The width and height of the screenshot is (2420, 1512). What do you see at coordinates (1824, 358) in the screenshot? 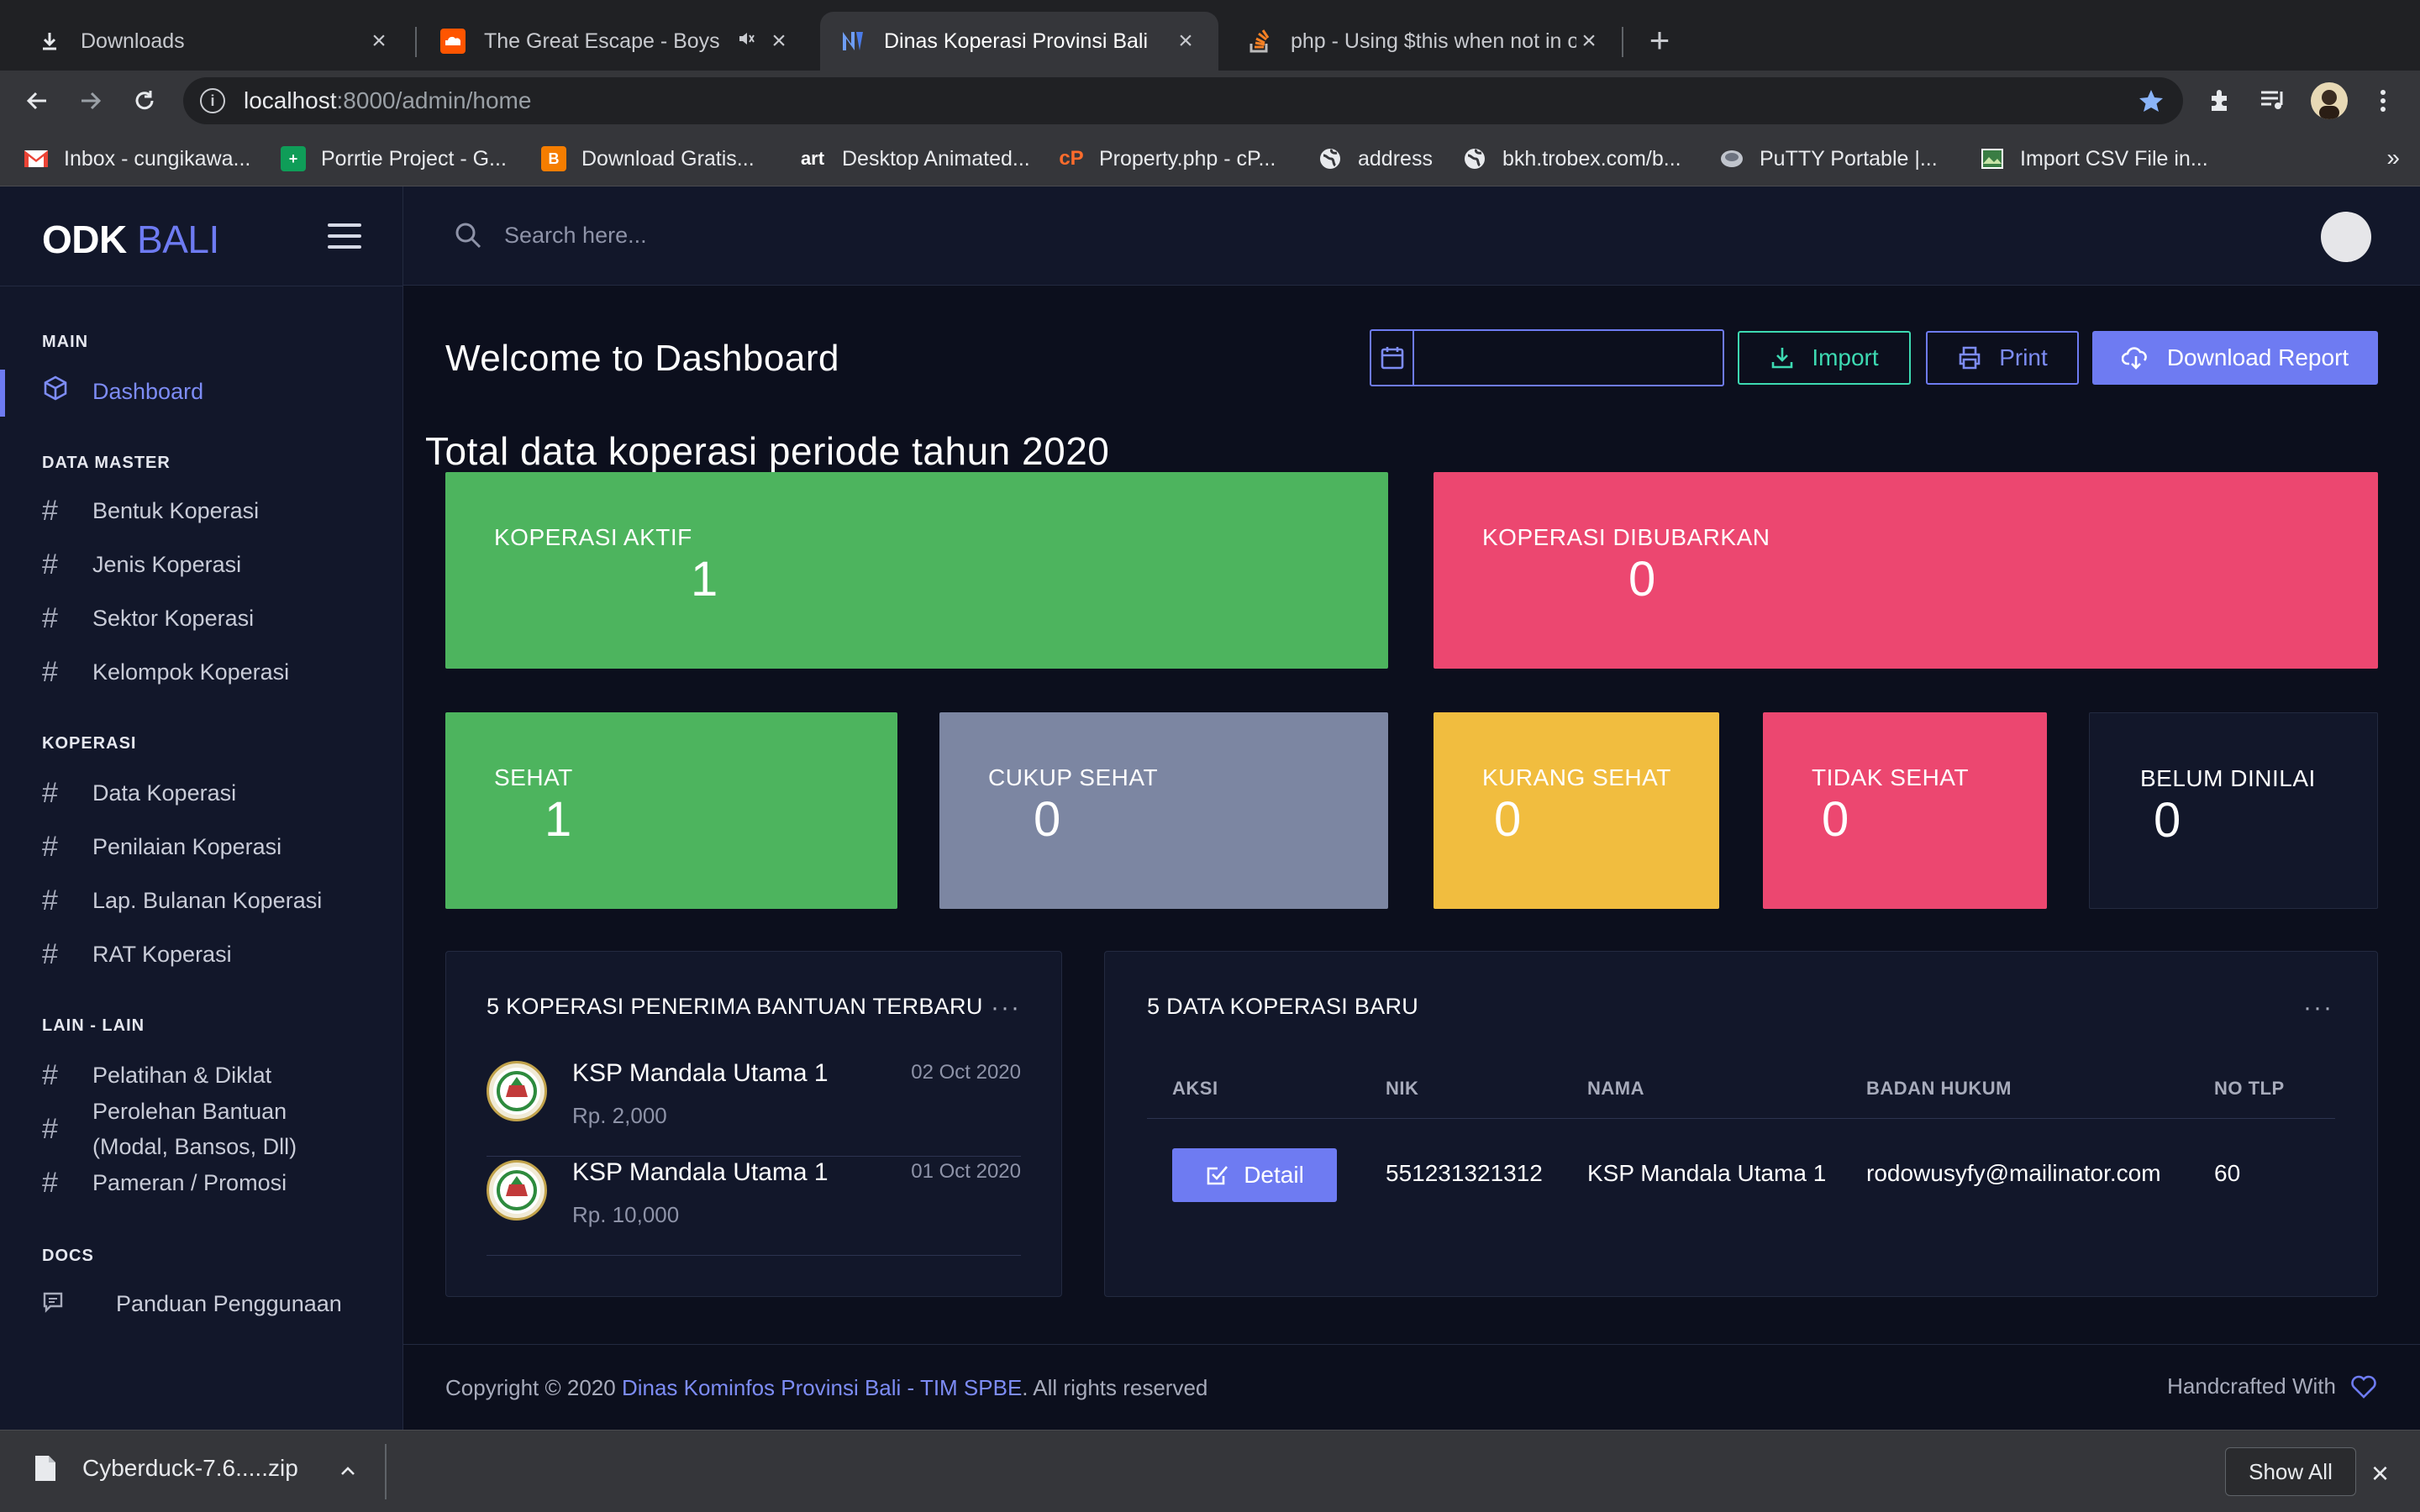
I see `import-button: Import` at bounding box center [1824, 358].